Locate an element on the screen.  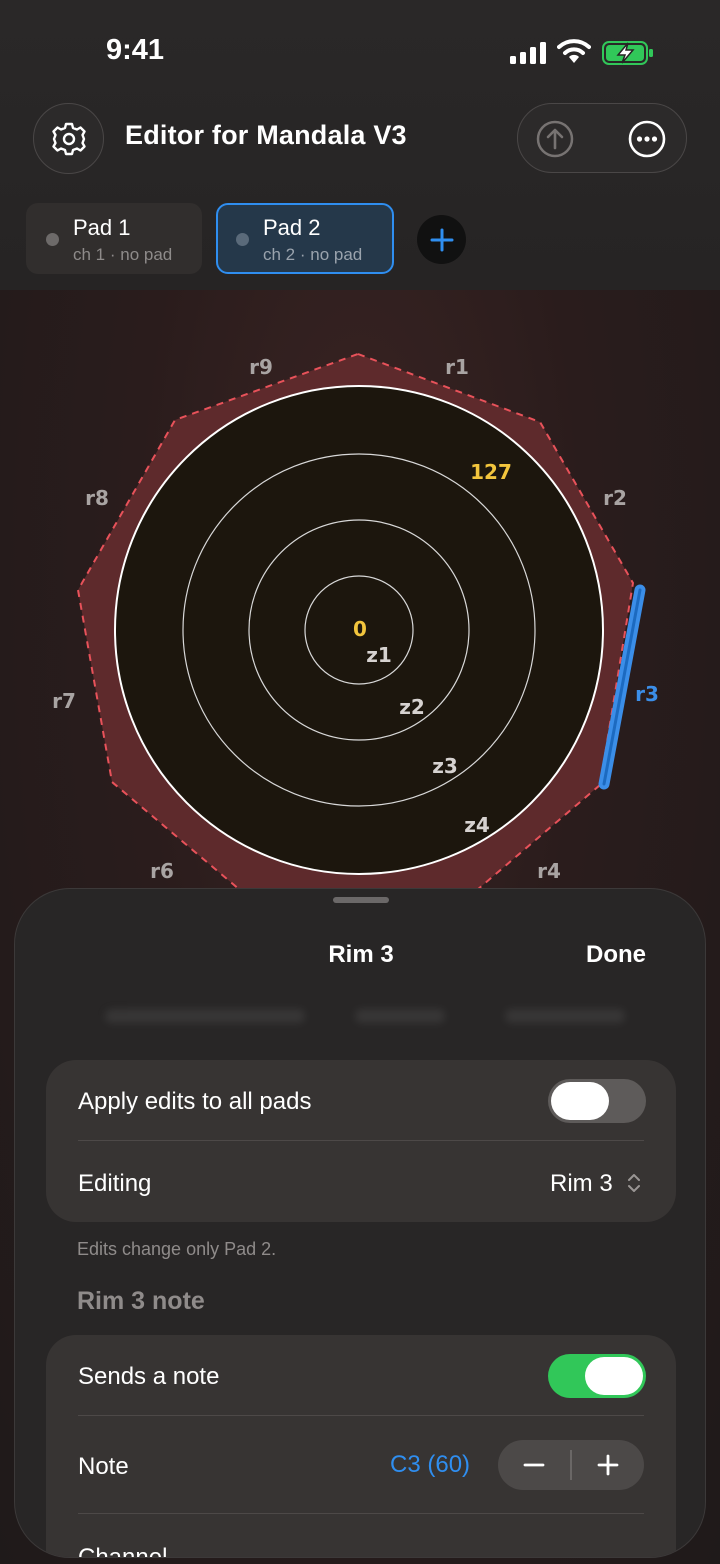
gear-icon is located at coordinates (68, 138).